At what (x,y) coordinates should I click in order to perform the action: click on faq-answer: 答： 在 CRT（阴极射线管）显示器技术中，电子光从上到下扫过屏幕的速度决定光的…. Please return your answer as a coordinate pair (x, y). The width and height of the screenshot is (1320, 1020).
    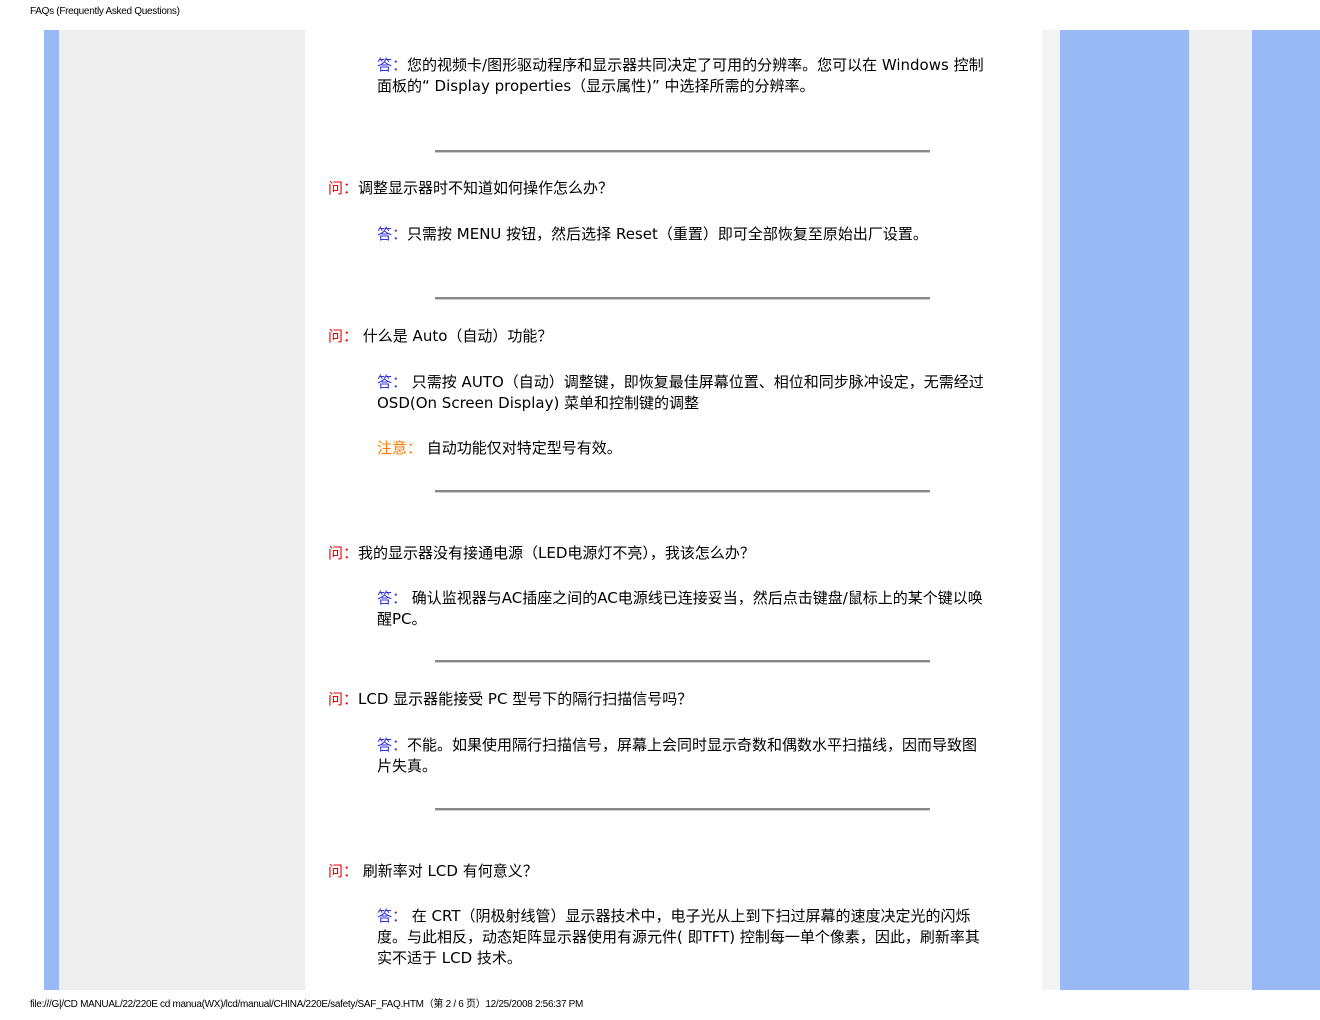
    Looking at the image, I should click on (682, 937).